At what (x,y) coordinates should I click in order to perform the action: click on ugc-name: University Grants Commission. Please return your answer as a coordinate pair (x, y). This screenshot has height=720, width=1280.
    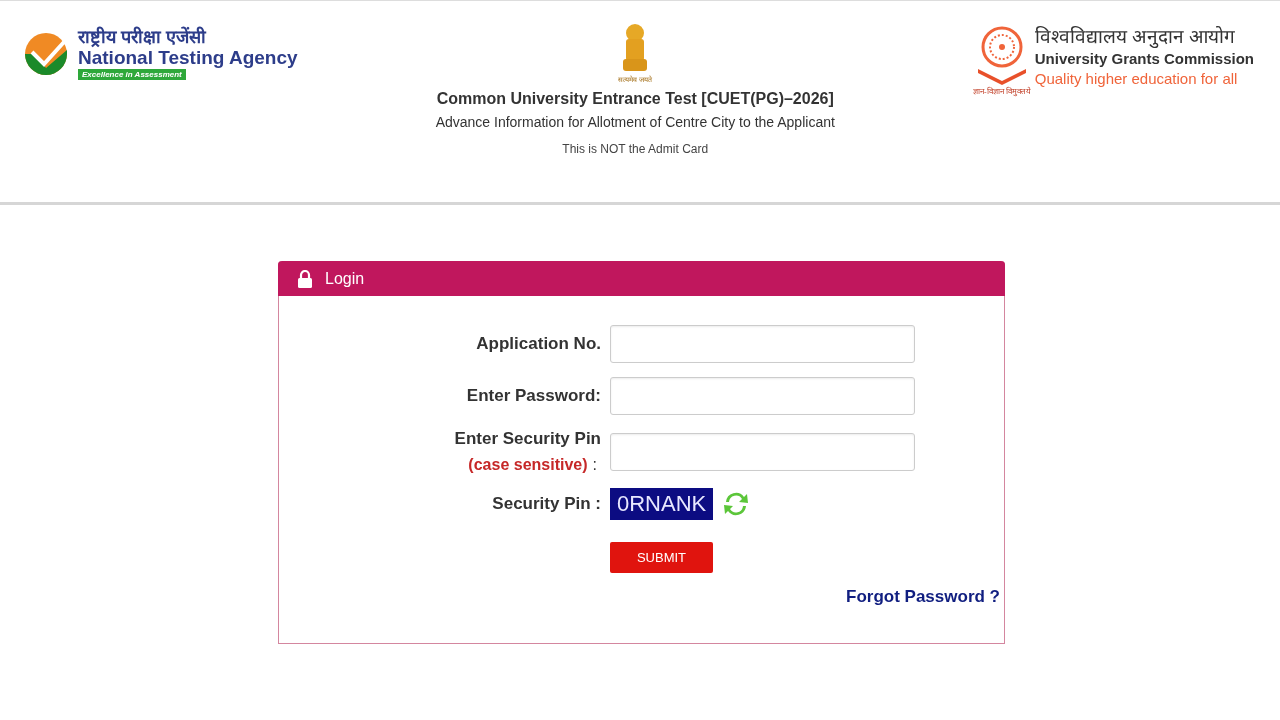
    Looking at the image, I should click on (1144, 59).